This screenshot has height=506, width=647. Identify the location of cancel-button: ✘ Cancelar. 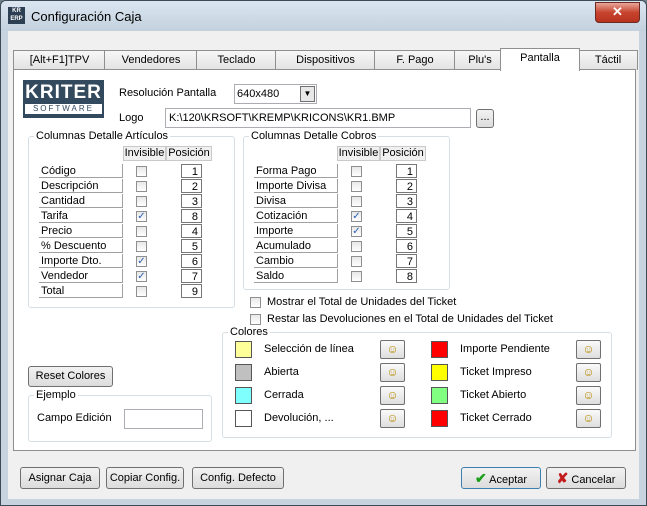
(586, 478).